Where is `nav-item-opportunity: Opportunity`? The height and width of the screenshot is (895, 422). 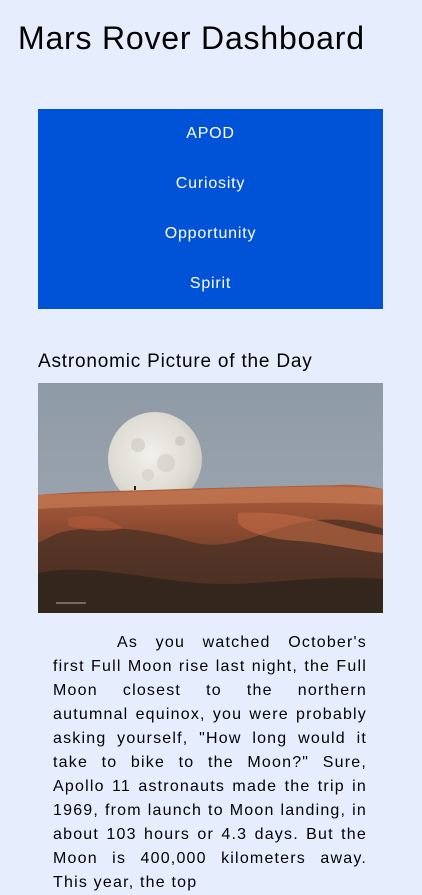 nav-item-opportunity: Opportunity is located at coordinates (210, 234).